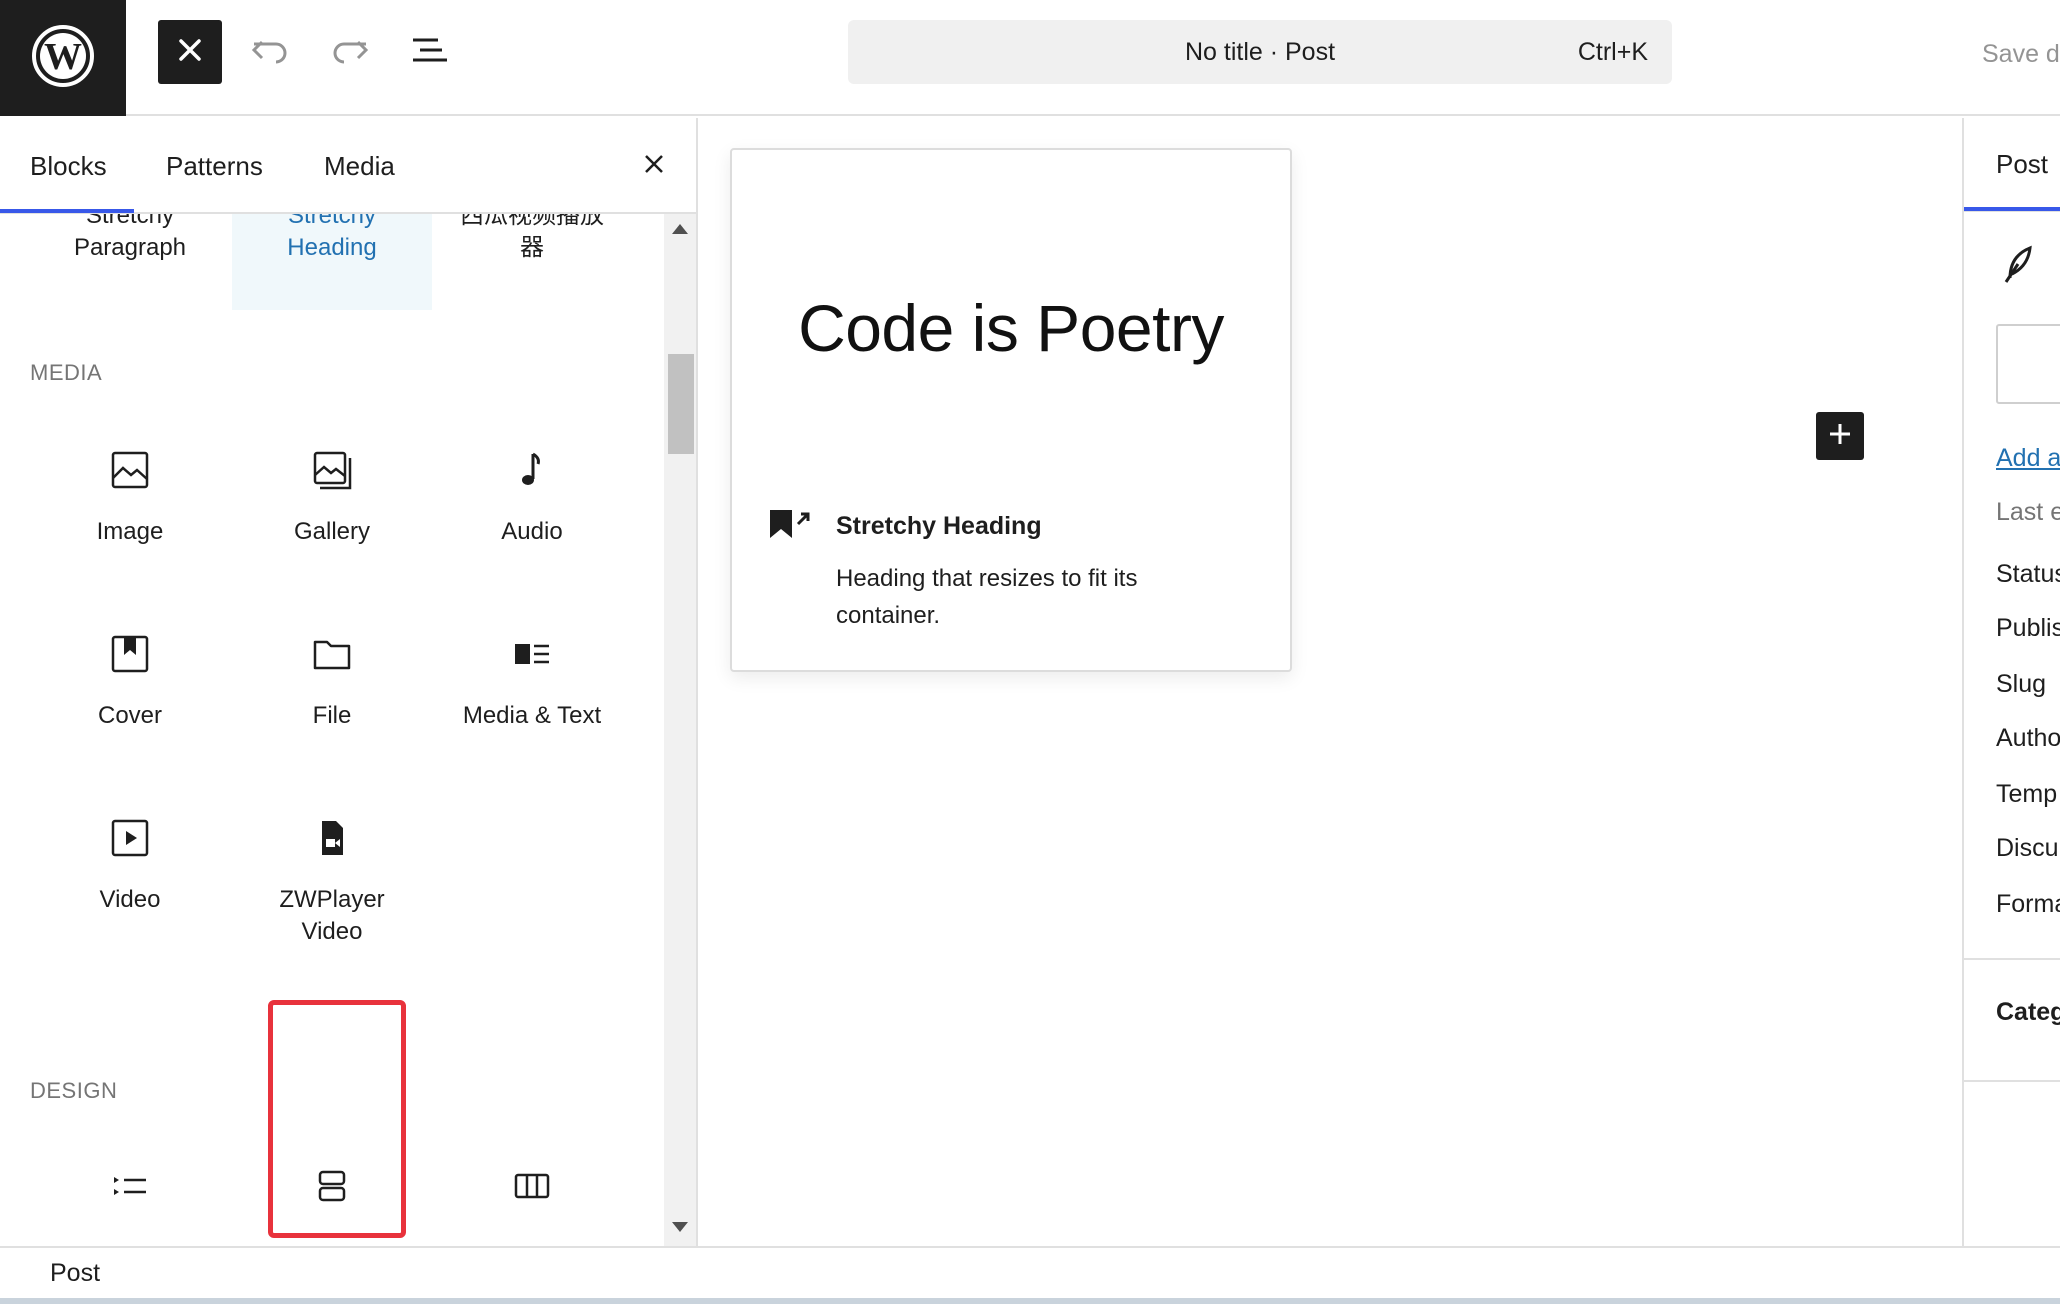 This screenshot has width=2060, height=1304. I want to click on close-inserter-button, so click(190, 52).